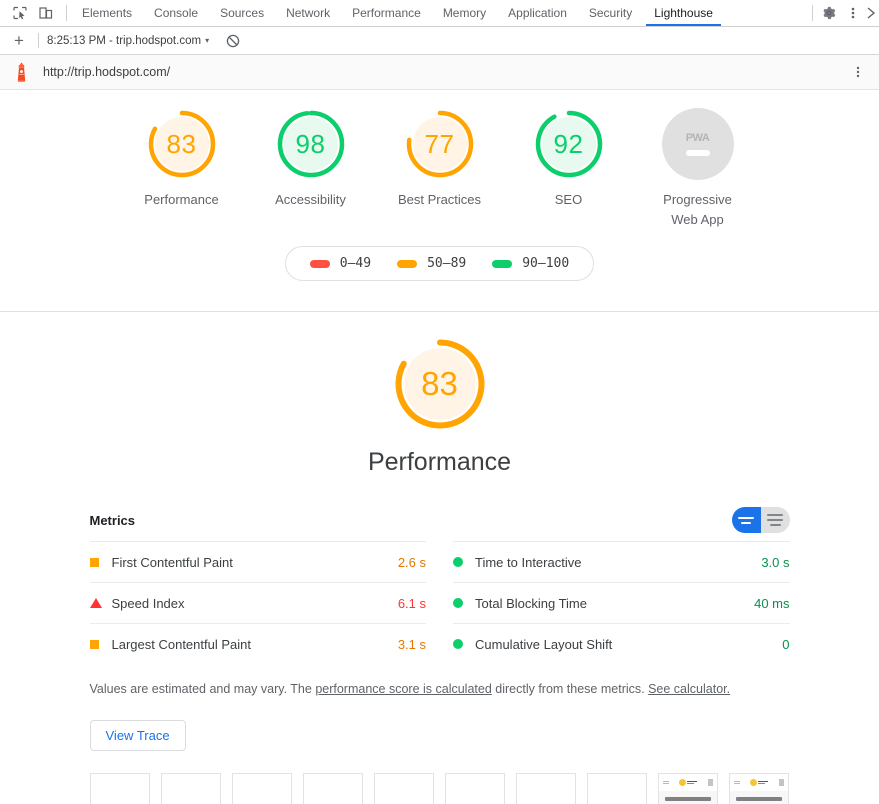  What do you see at coordinates (257, 643) in the screenshot?
I see `metric-row: Largest Contentful Paint 3.1 s` at bounding box center [257, 643].